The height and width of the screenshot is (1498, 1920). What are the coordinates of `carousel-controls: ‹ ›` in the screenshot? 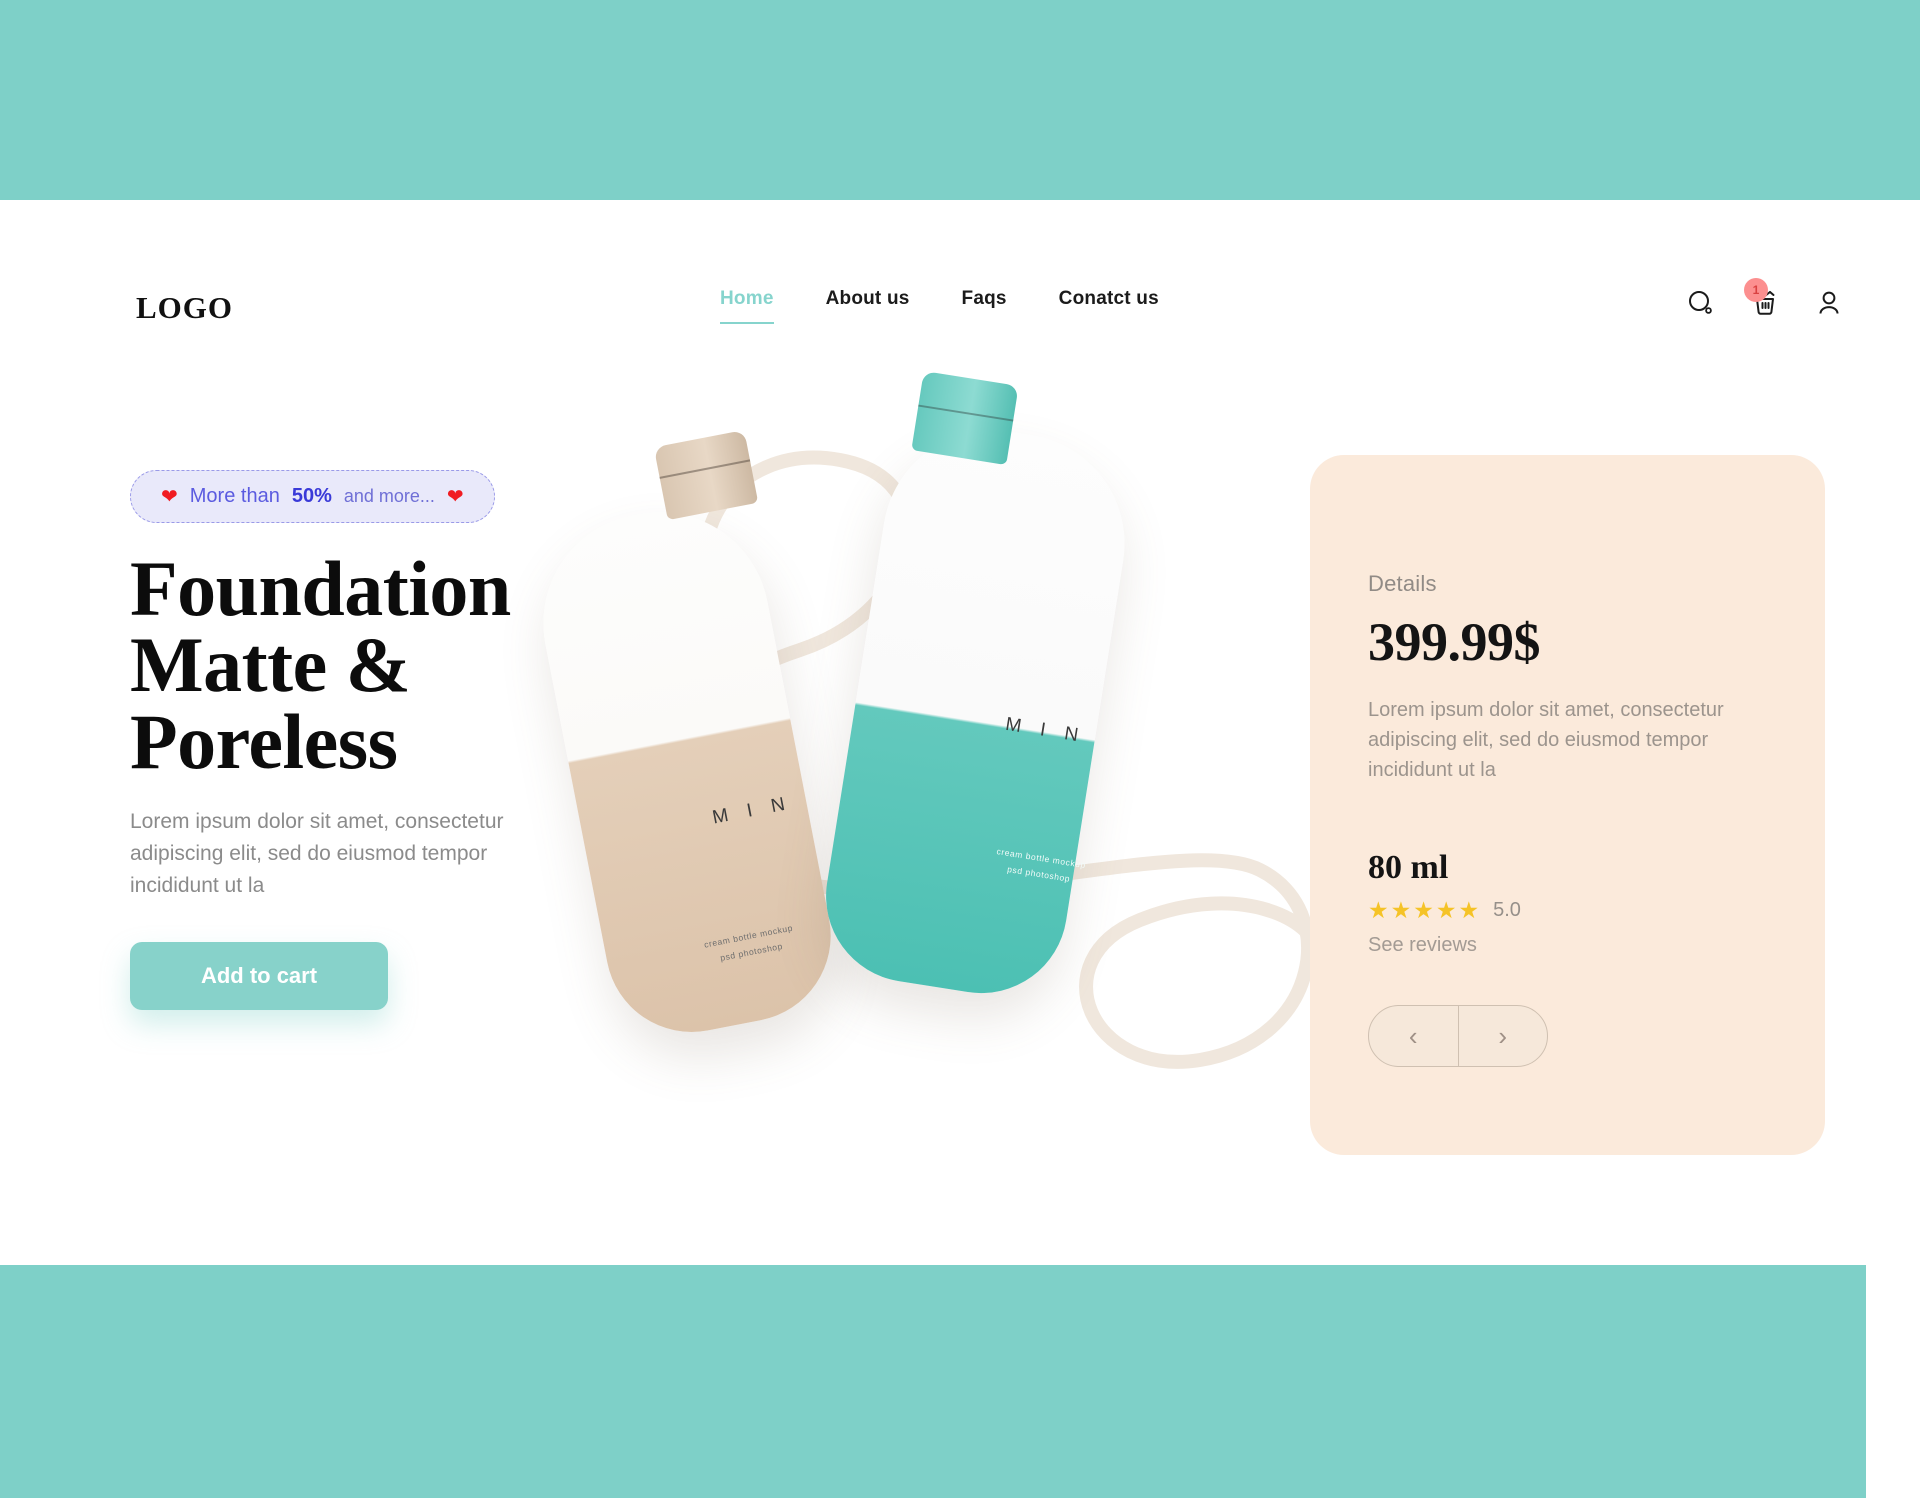 It's located at (1458, 1036).